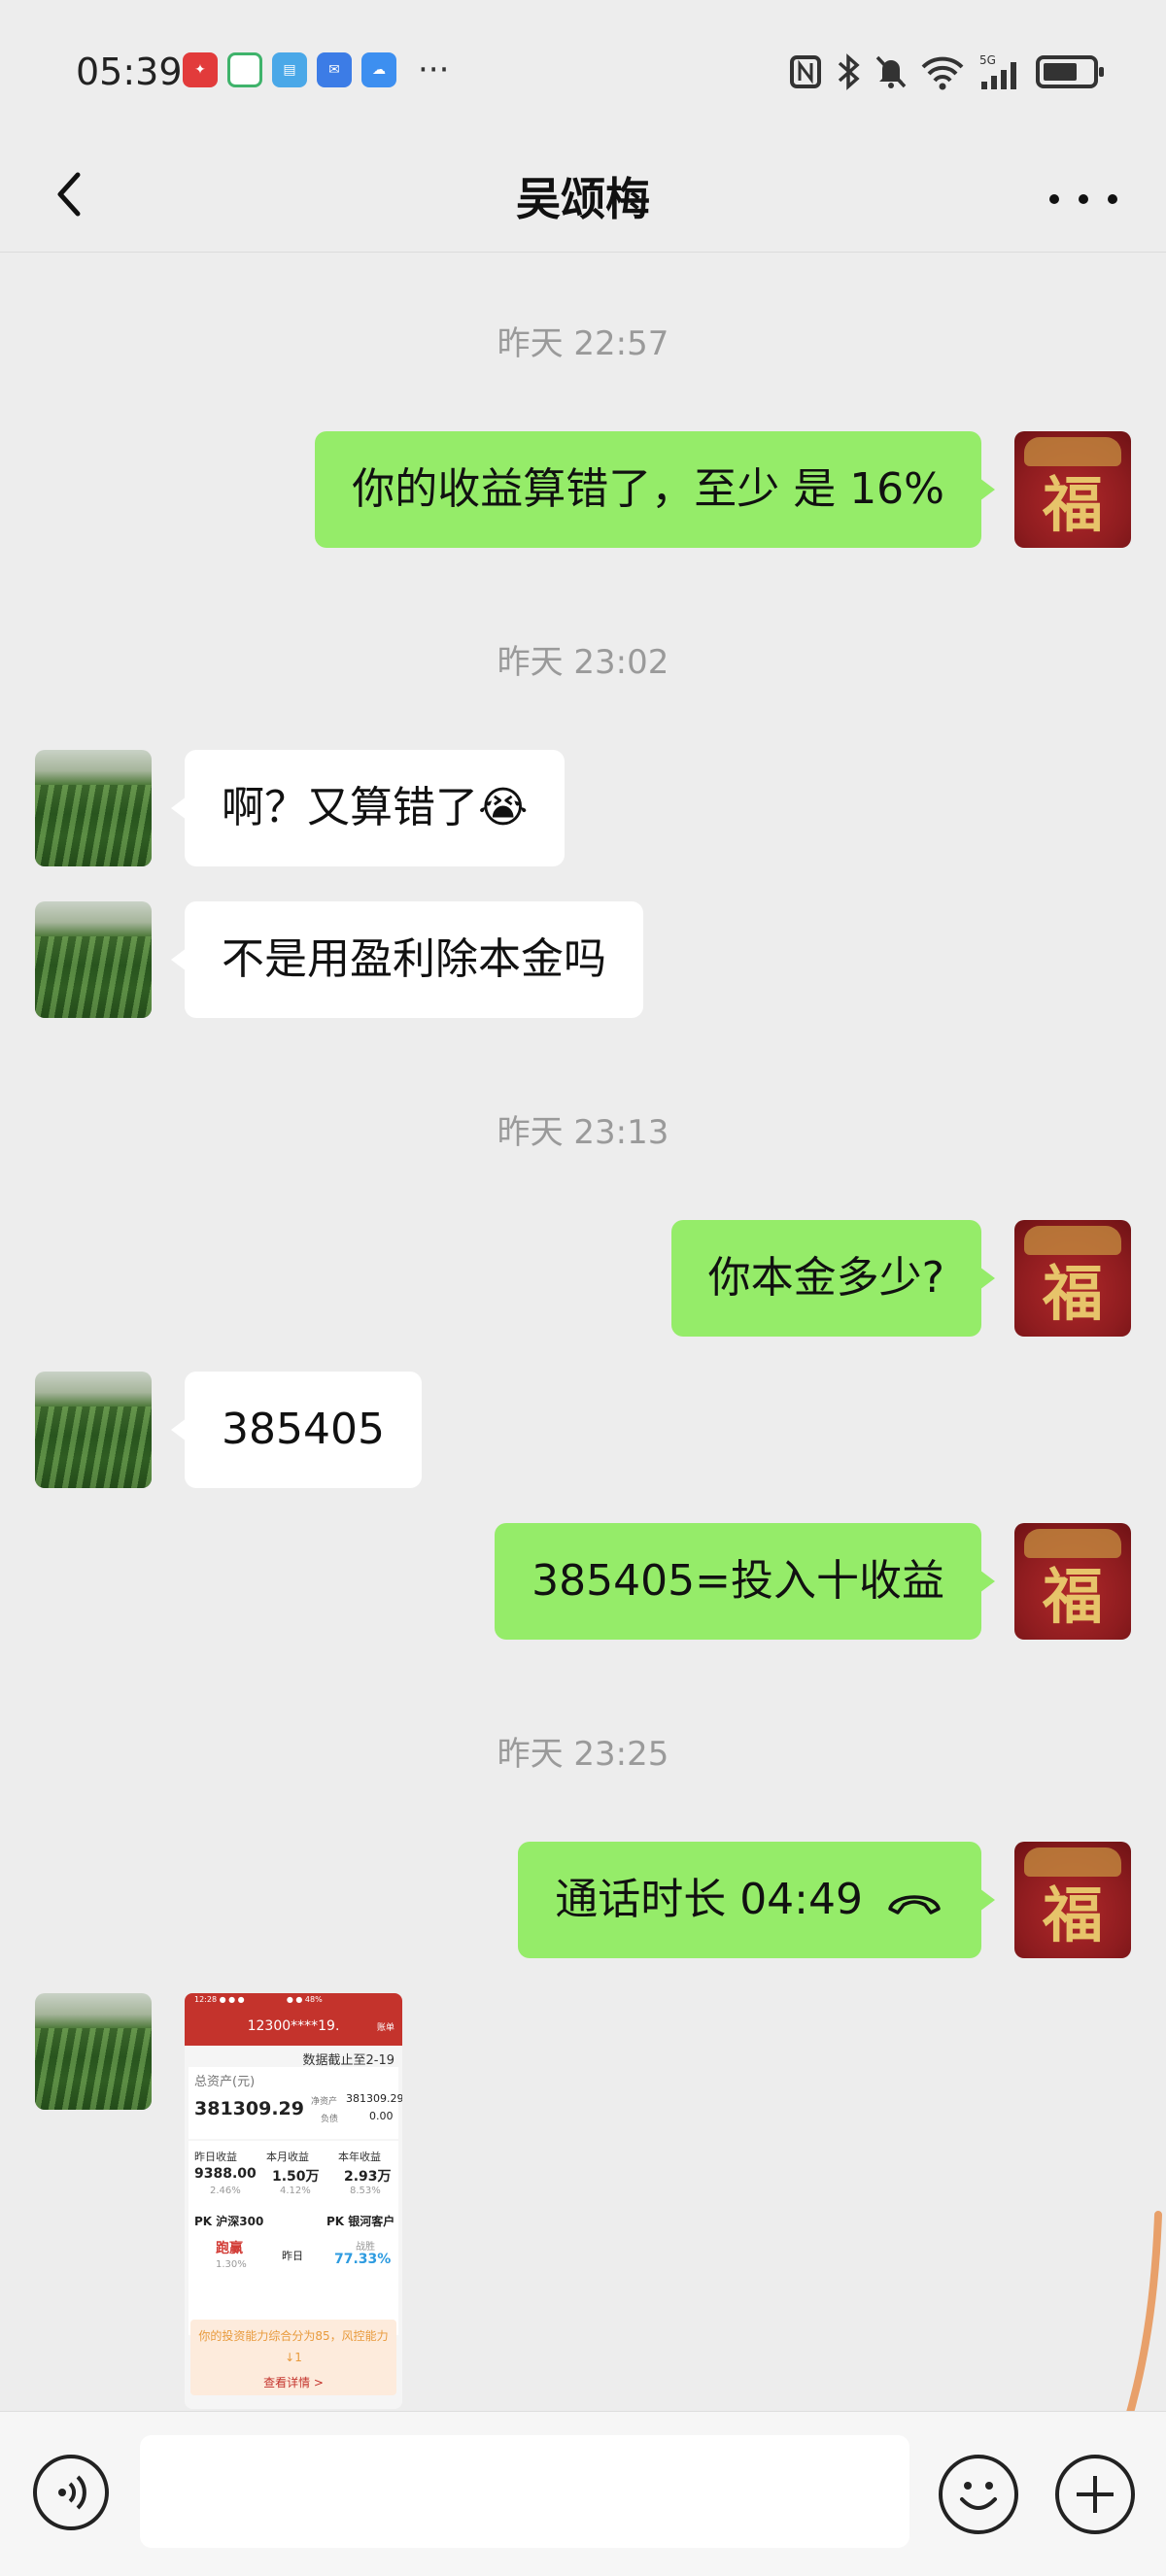  I want to click on red-app-icon: ✦, so click(200, 69).